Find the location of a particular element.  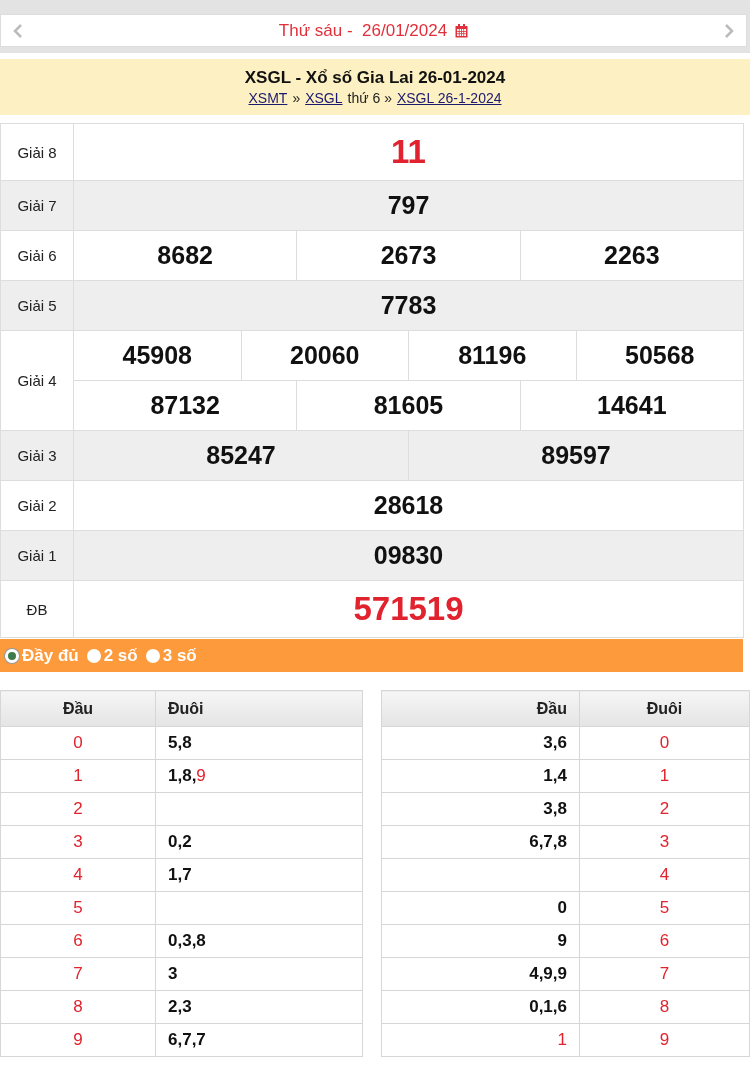

head-list-cell: 3,8 is located at coordinates (480, 809).